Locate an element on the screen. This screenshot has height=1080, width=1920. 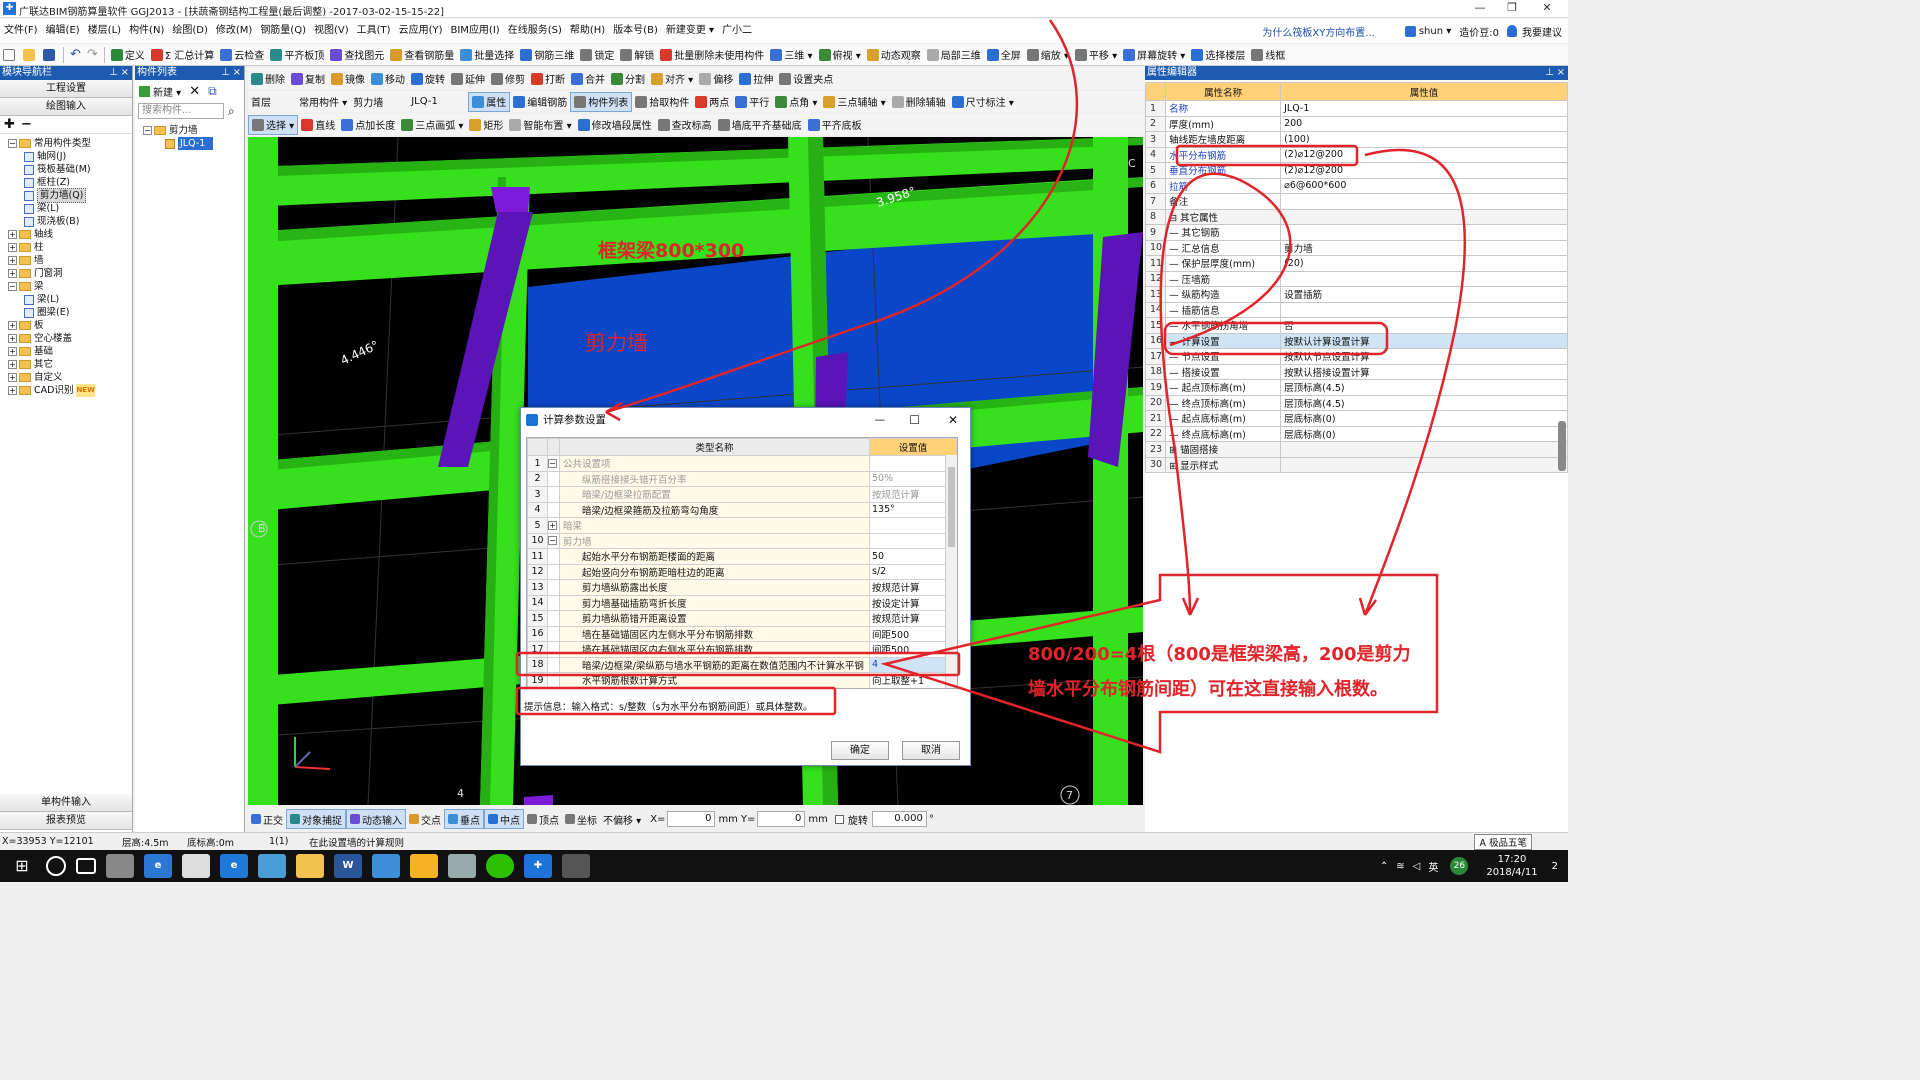
wifi-icon: ≋ is located at coordinates (1400, 866).